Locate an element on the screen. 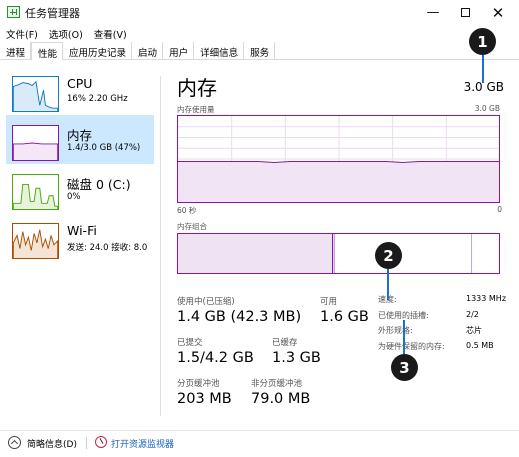  tab-users: 用户 is located at coordinates (179, 51).